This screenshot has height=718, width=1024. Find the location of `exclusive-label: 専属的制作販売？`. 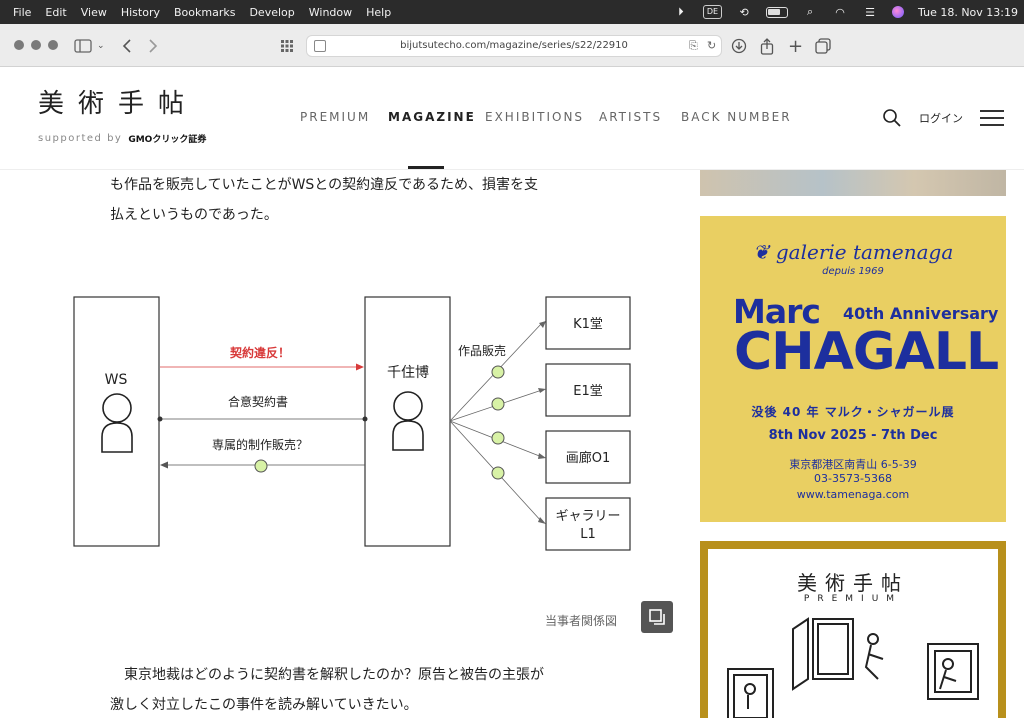

exclusive-label: 専属的制作販売？ is located at coordinates (260, 444).